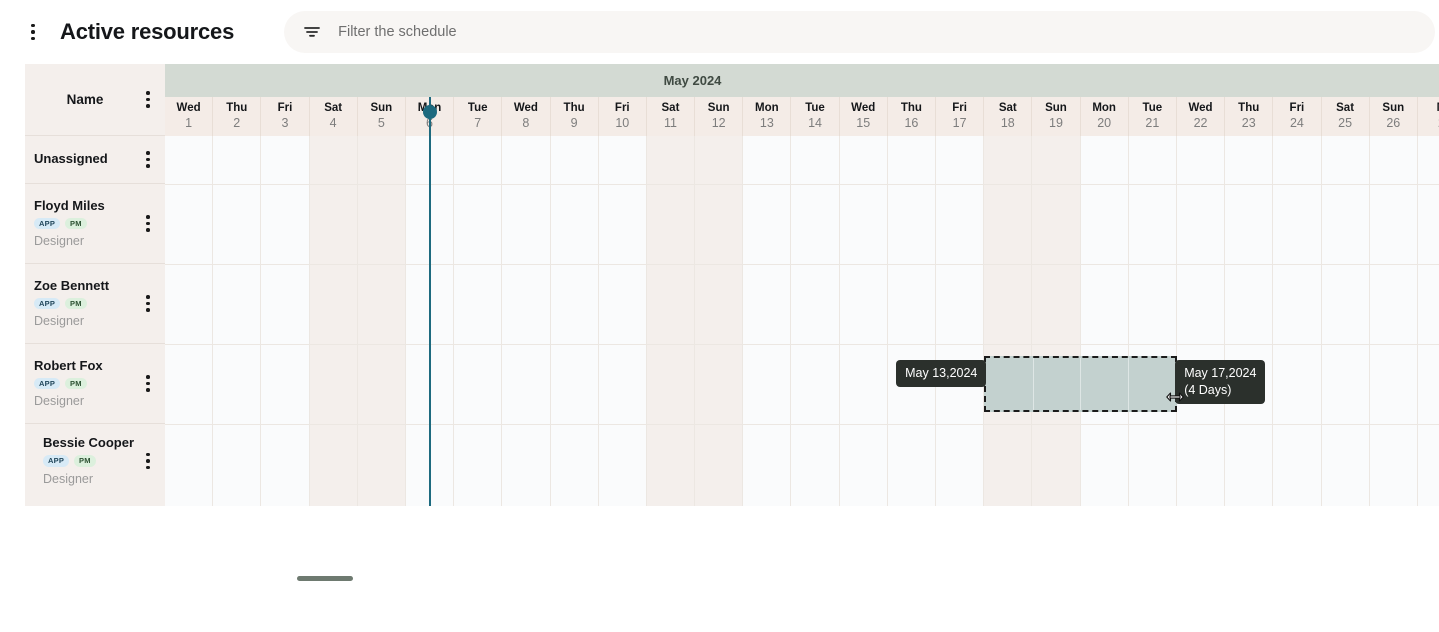 Image resolution: width=1439 pixels, height=632 pixels. I want to click on schedule-allocation-block: May 13,2024 May 17,2024 (4 Days), so click(1081, 384).